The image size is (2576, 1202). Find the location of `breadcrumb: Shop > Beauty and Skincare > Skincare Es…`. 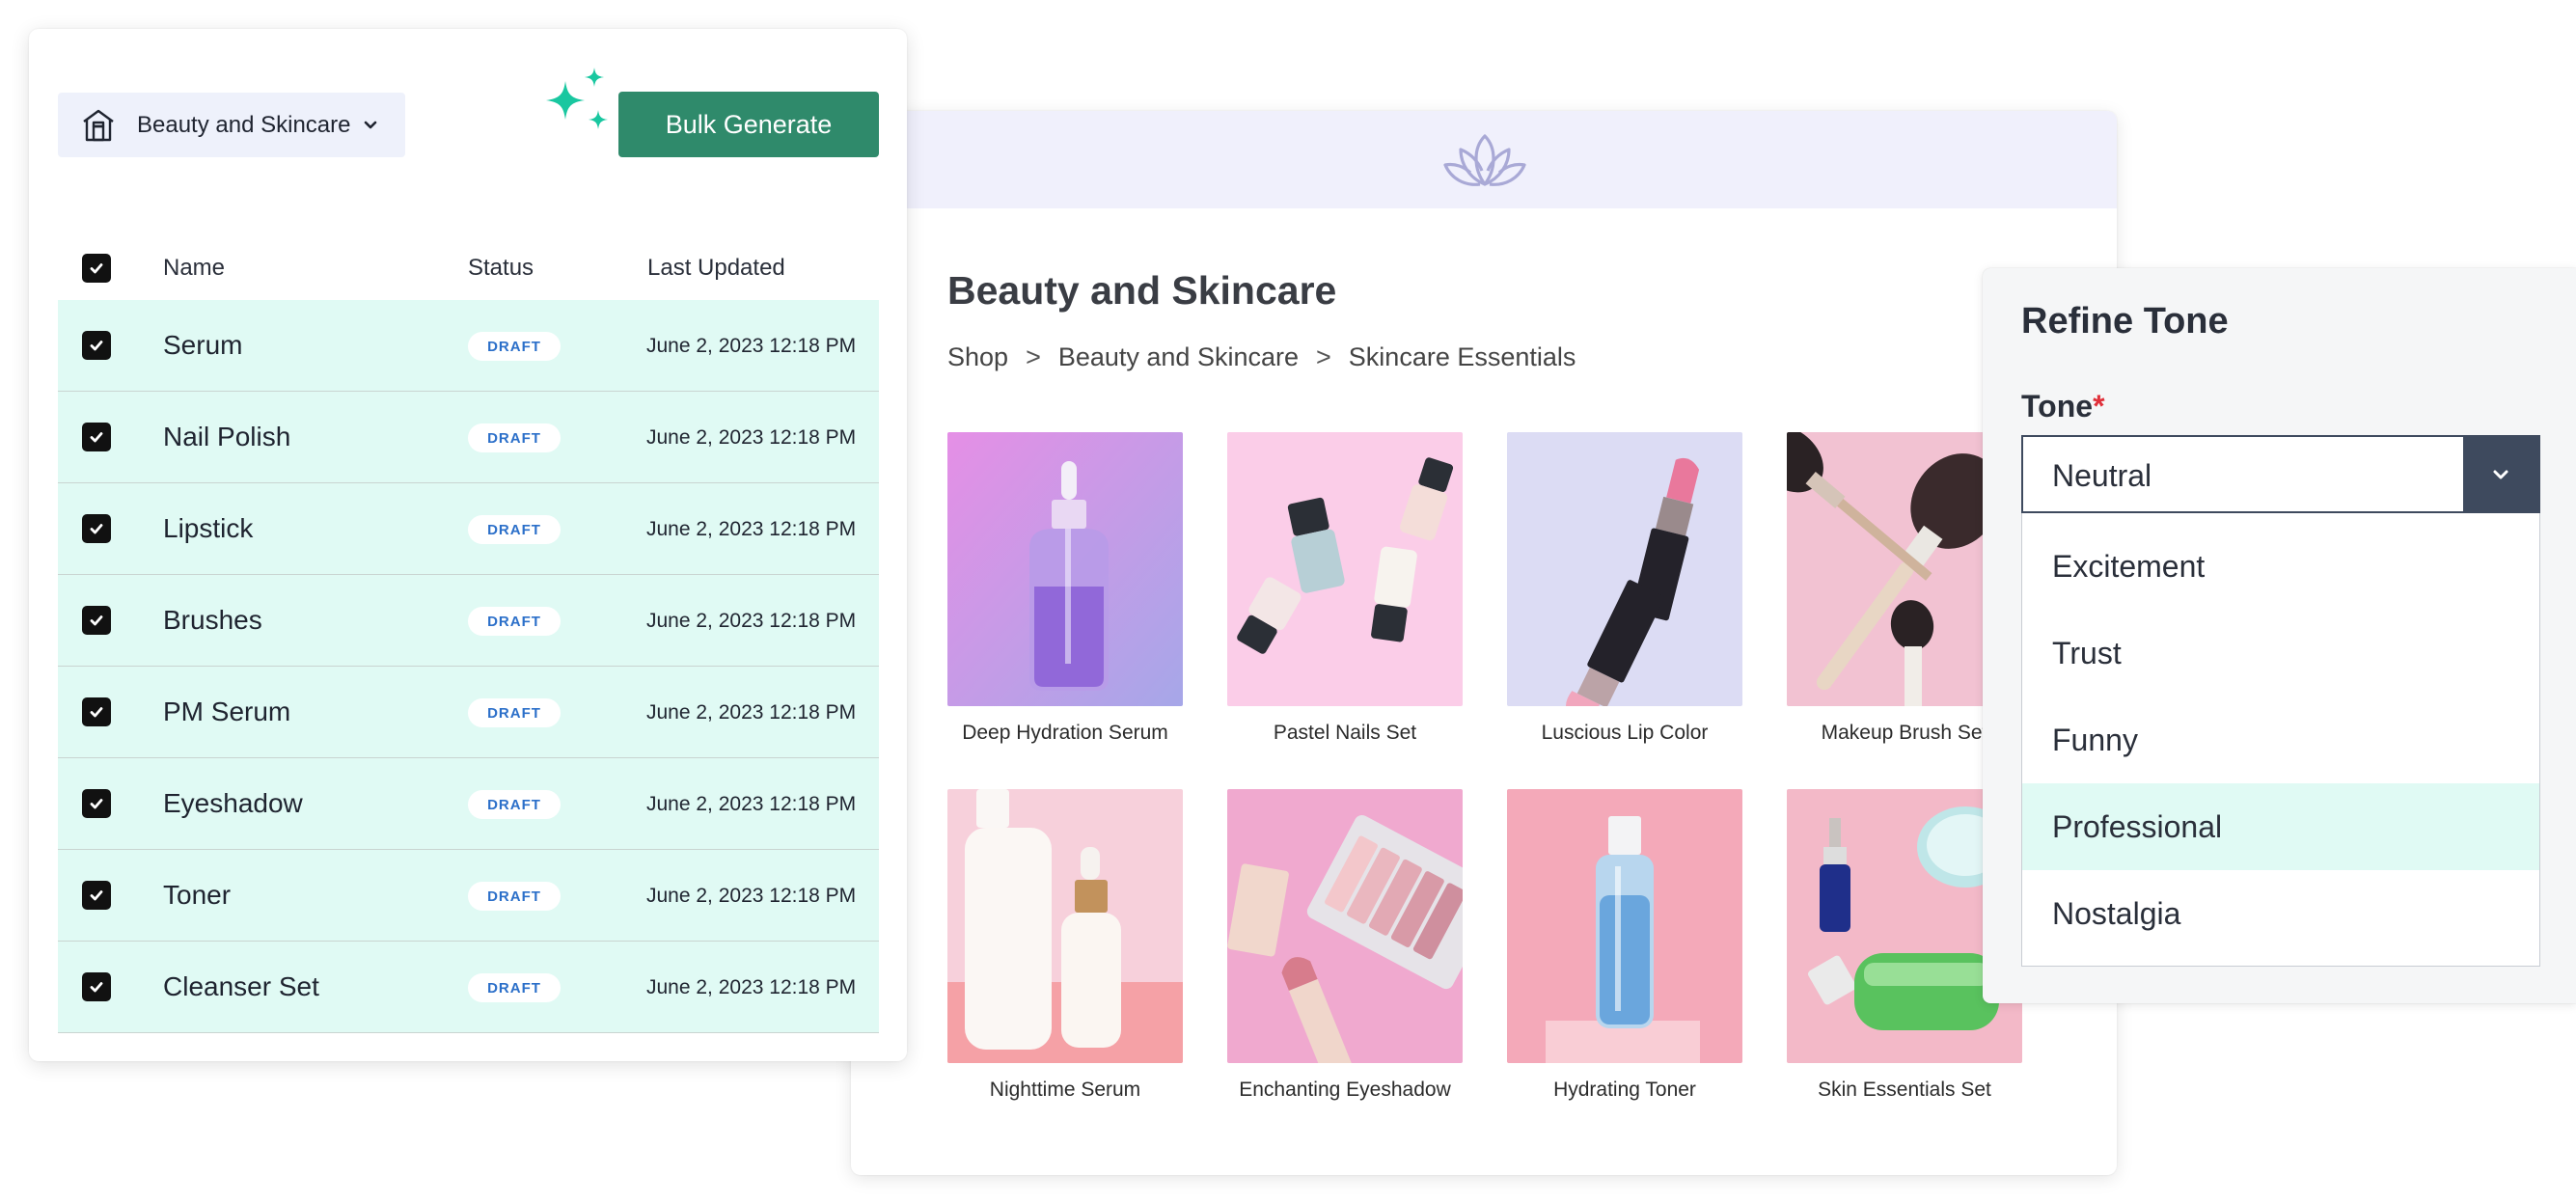

breadcrumb: Shop > Beauty and Skincare > Skincare Es… is located at coordinates (1261, 357).